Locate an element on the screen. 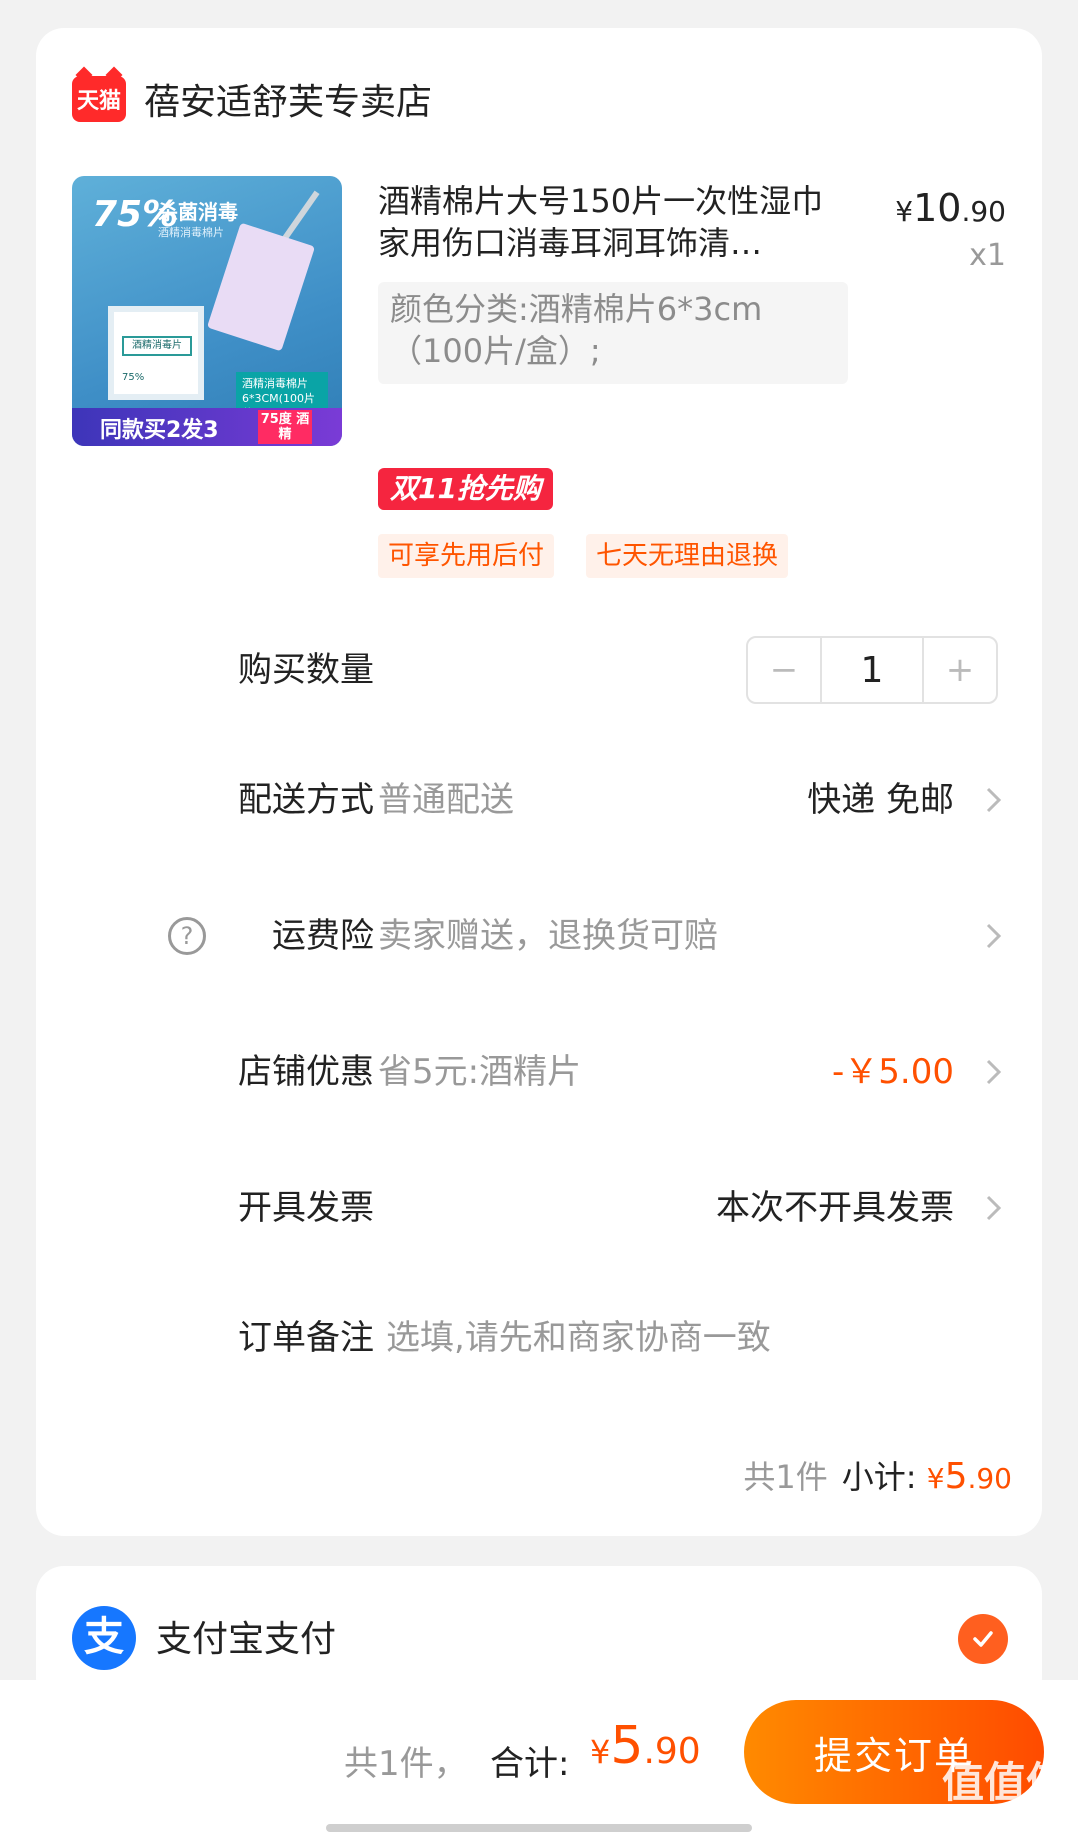 The image size is (1078, 1838). watermark-site: zhizhizhi.com is located at coordinates (1007, 1815).